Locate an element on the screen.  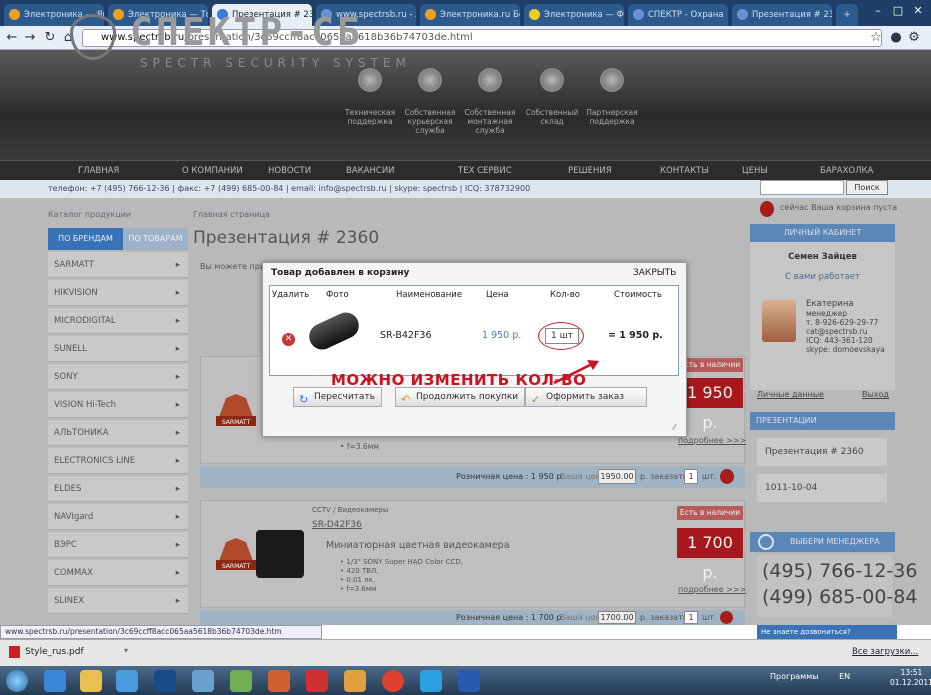
phone-number: (499) 685-00-84 is located at coordinates (840, 597).